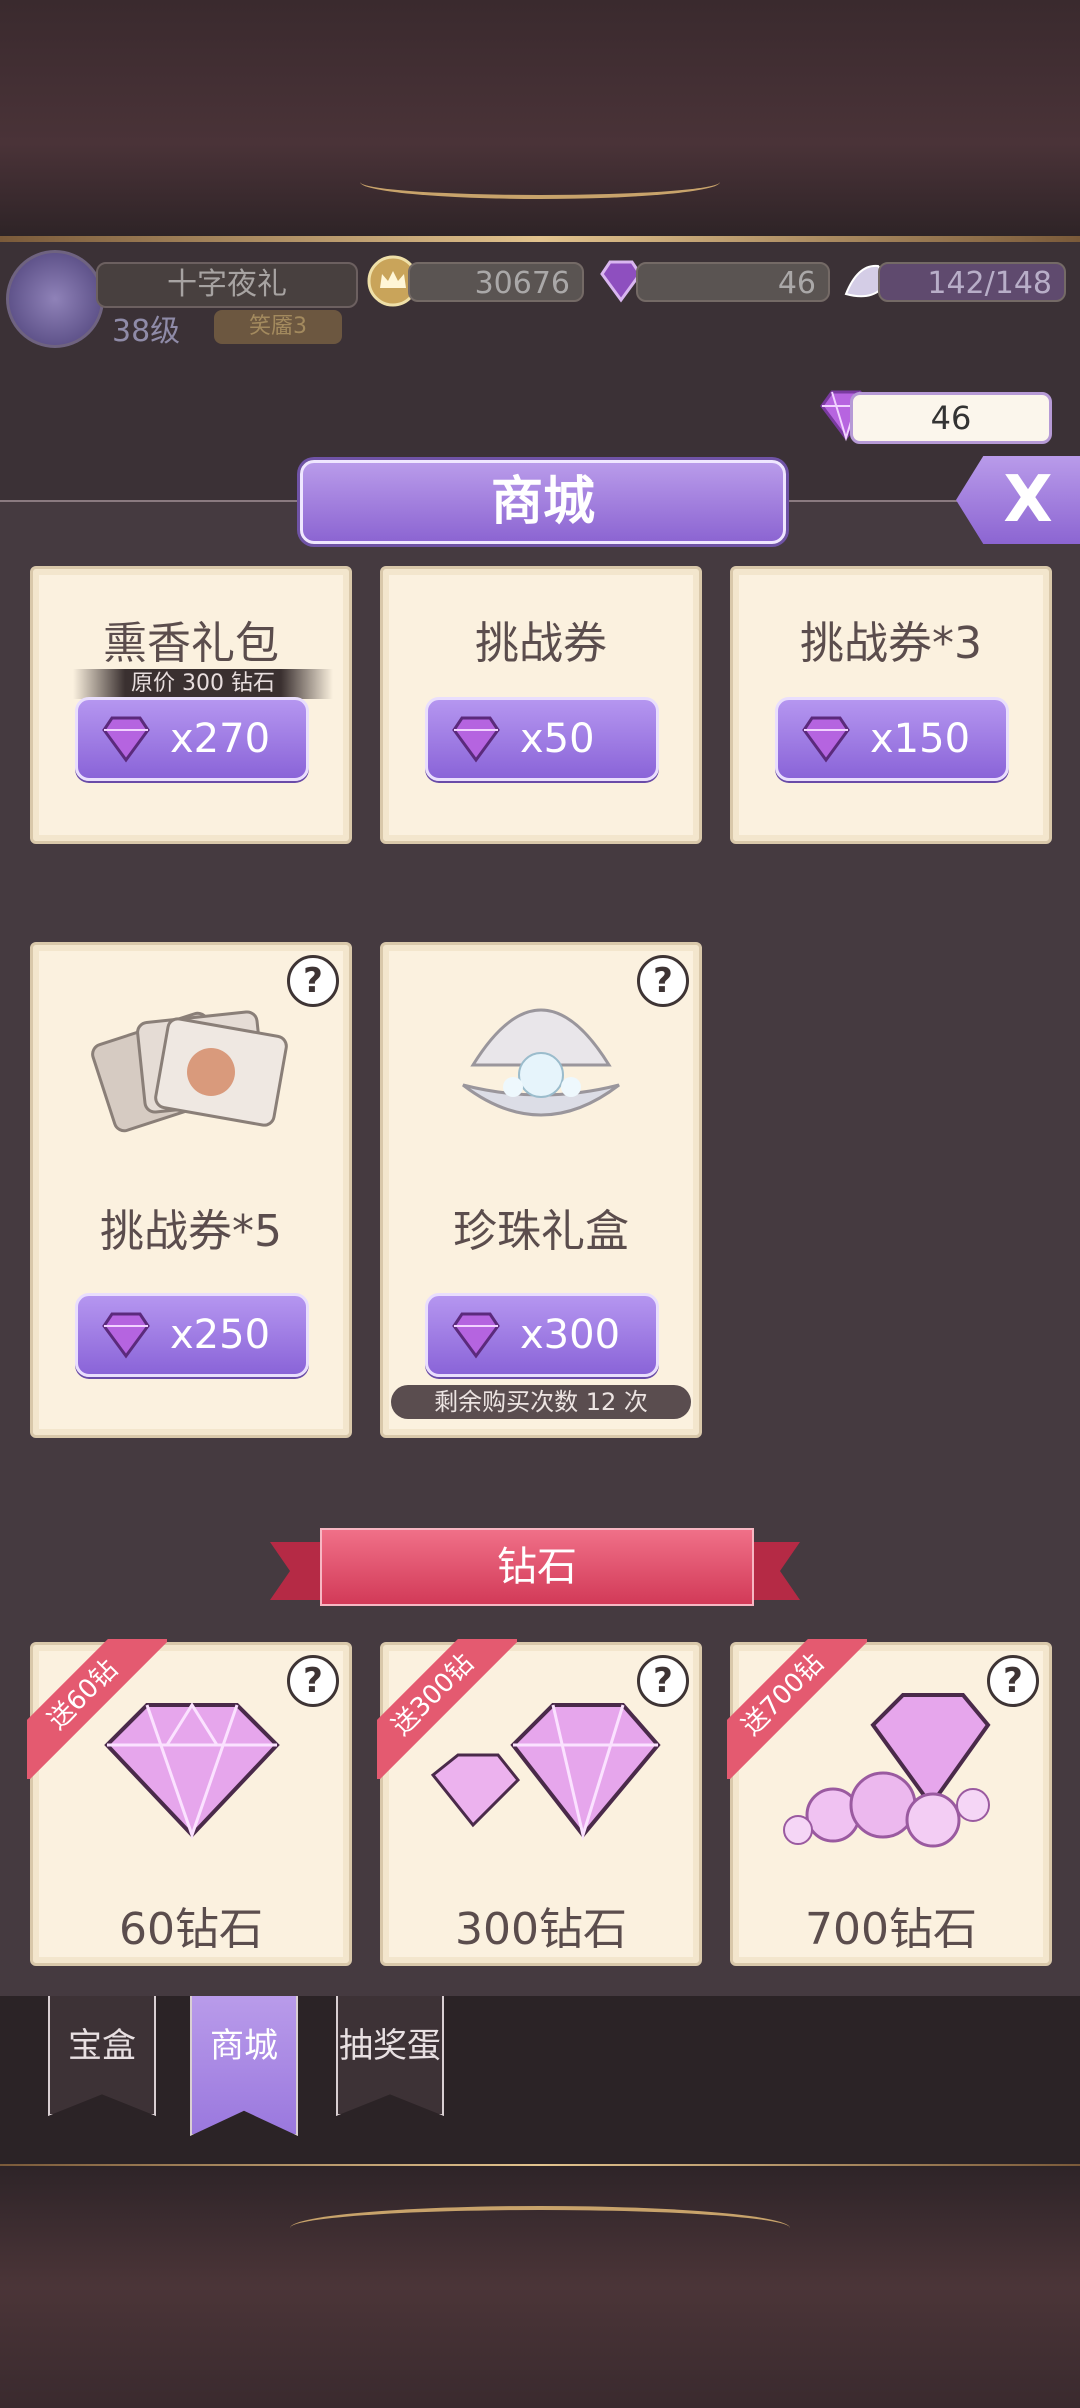 The height and width of the screenshot is (2408, 1080). I want to click on tab-bar, so click(540, 2081).